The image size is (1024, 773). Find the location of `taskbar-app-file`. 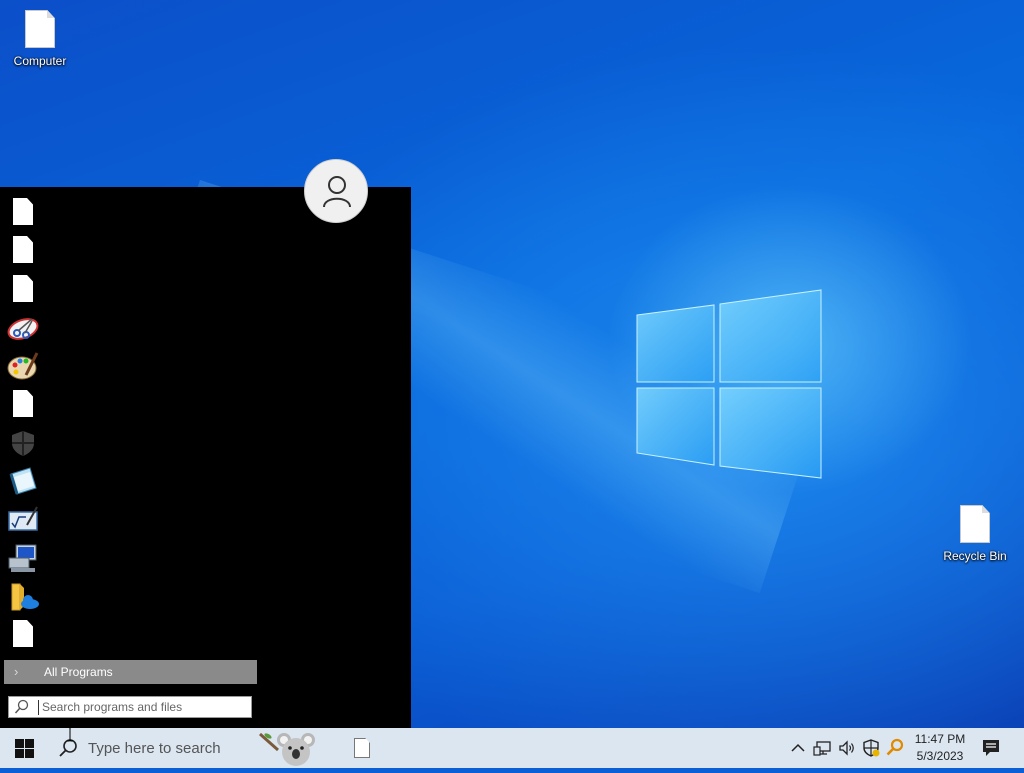

taskbar-app-file is located at coordinates (362, 748).